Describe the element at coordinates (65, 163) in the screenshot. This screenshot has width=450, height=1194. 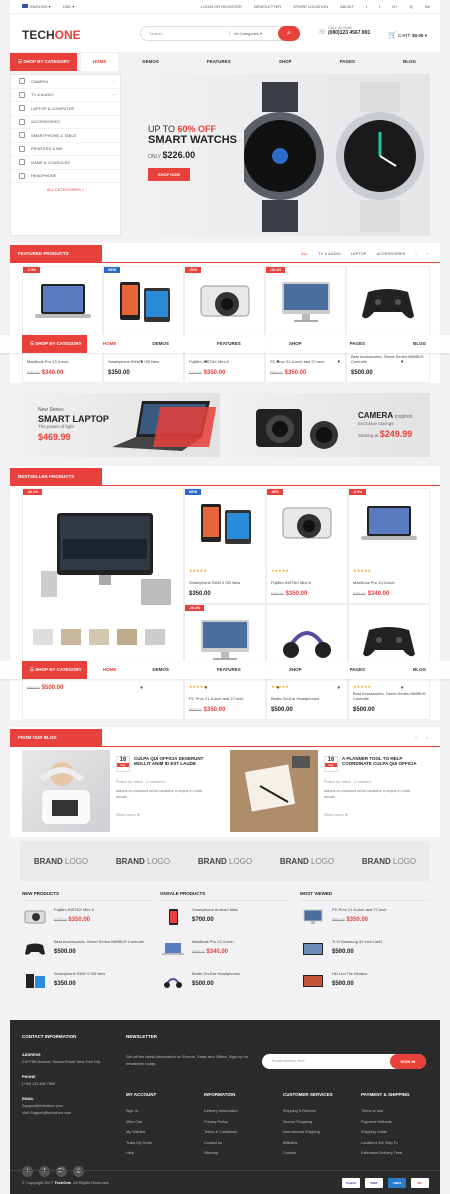
I see `category-games: GAME & CONSOLES` at that location.